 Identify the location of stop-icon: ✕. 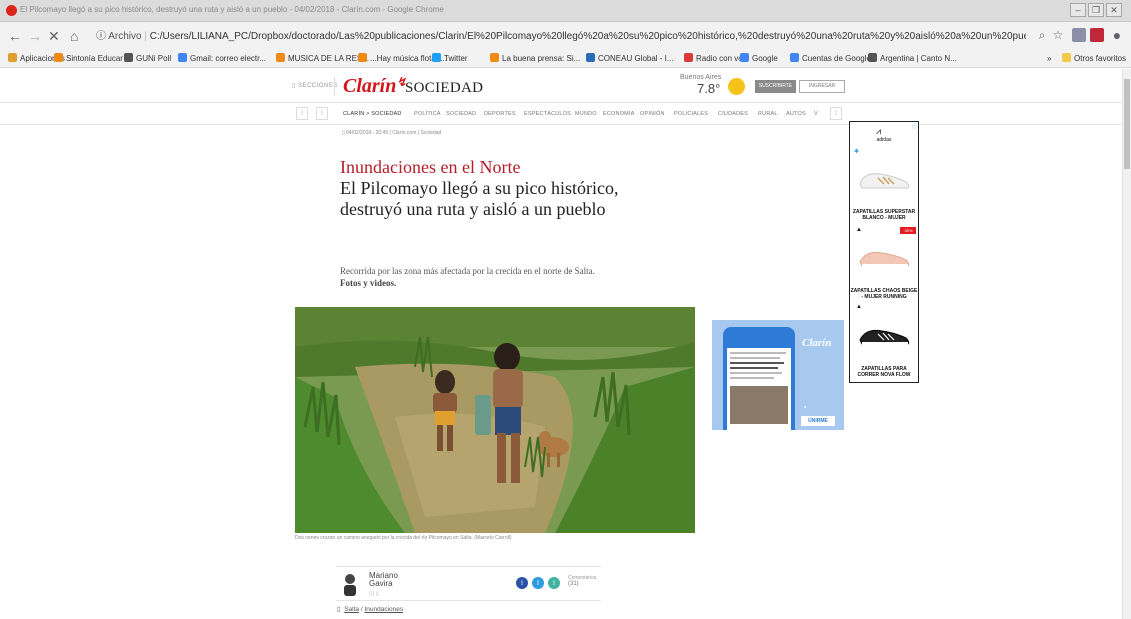
(54, 36).